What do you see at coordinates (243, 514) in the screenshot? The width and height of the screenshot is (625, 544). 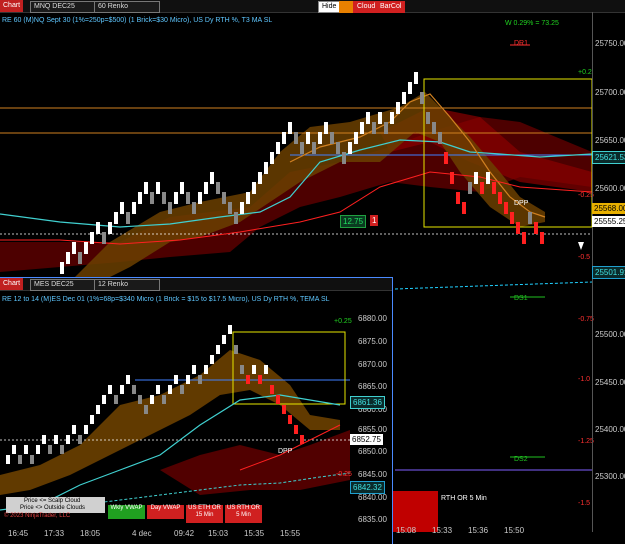 I see `us-rth-or-button: US RTH OR 5 Min` at bounding box center [243, 514].